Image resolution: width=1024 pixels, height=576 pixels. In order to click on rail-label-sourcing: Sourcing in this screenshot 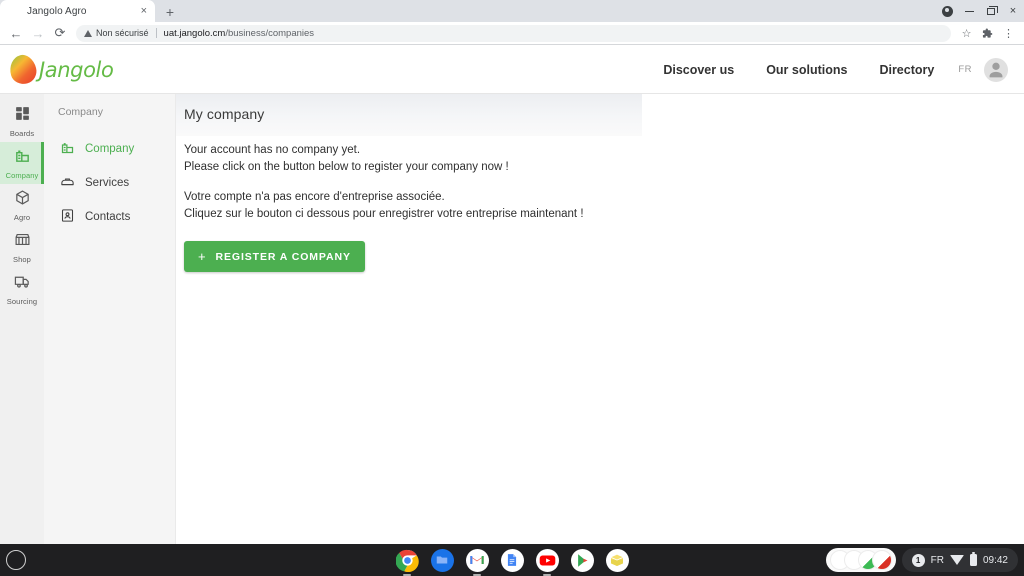, I will do `click(22, 301)`.